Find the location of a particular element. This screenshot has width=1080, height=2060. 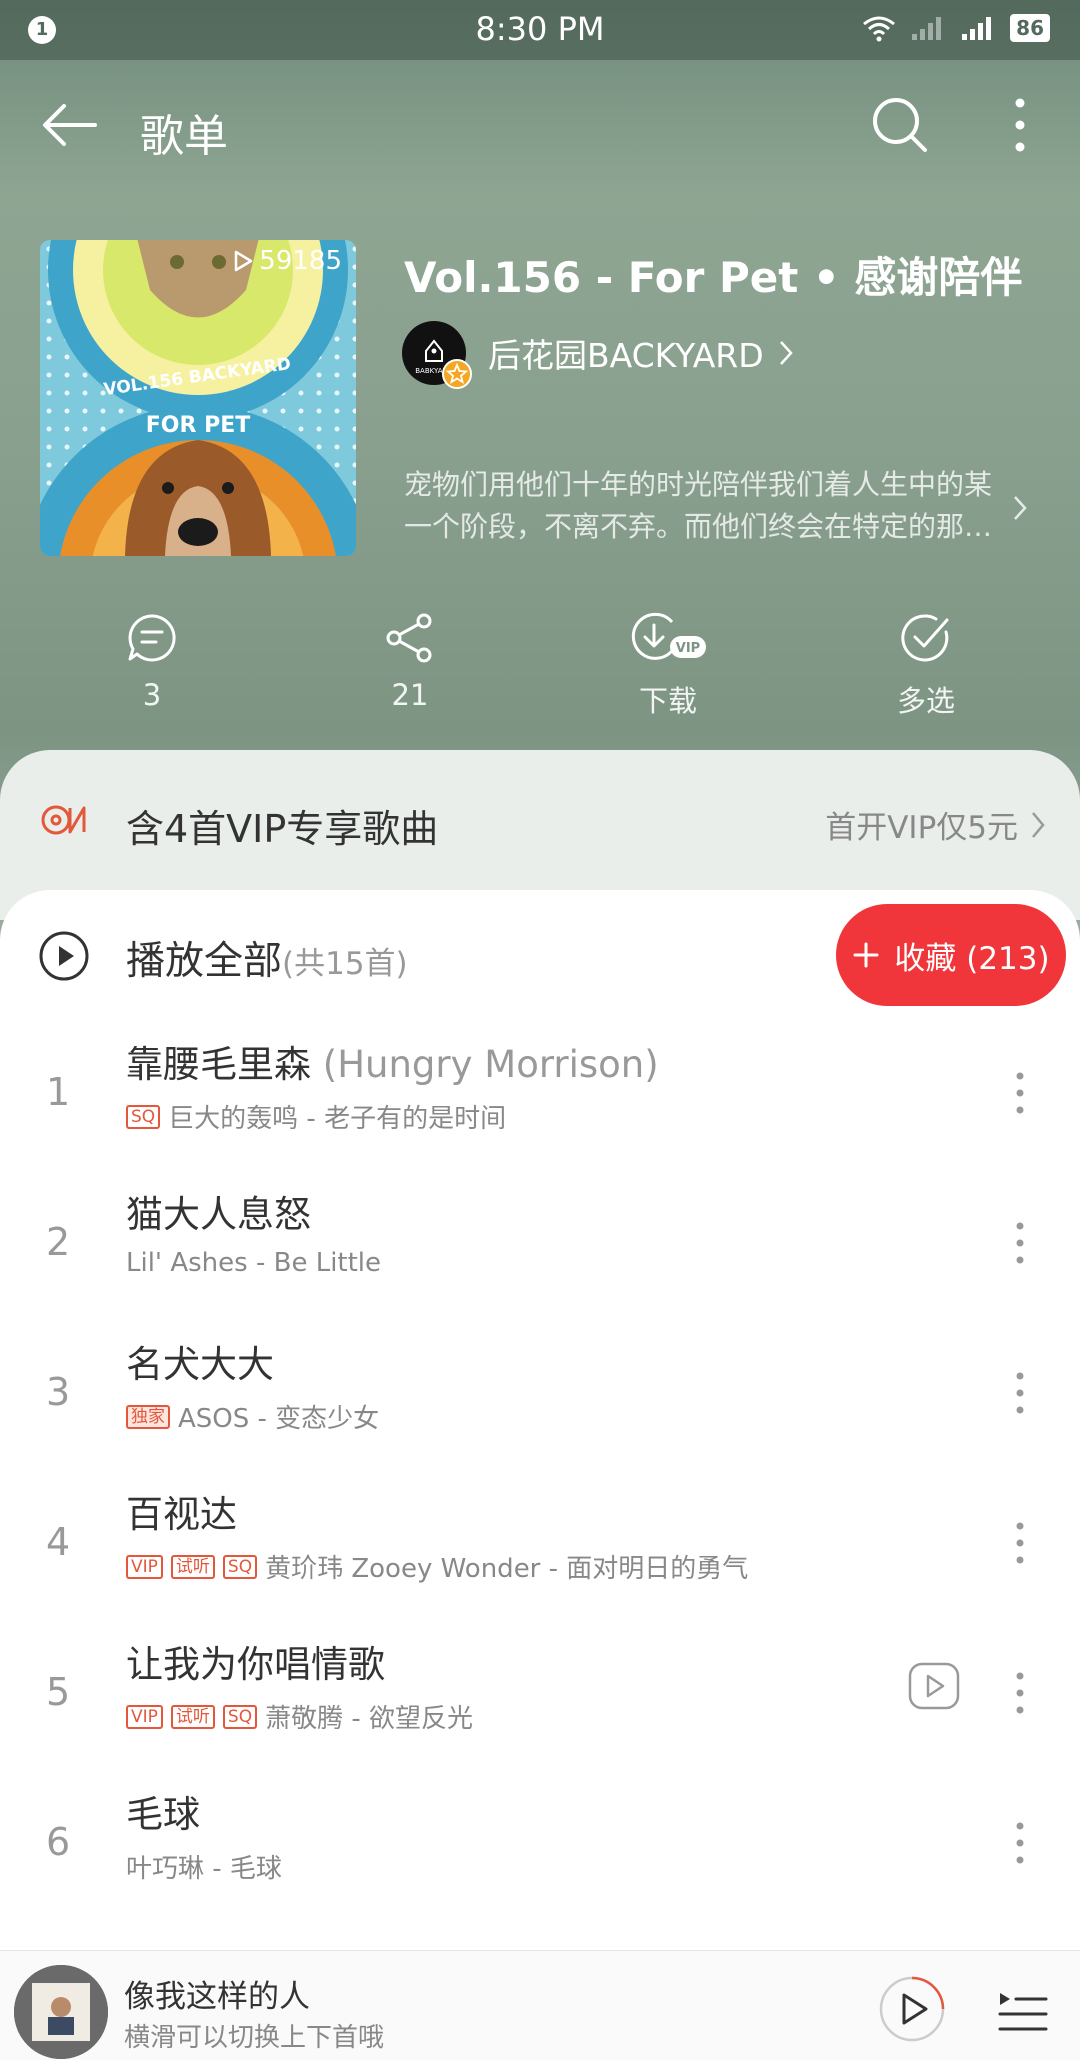

song-artist-album: ASOS - 变态少女 is located at coordinates (279, 1419).